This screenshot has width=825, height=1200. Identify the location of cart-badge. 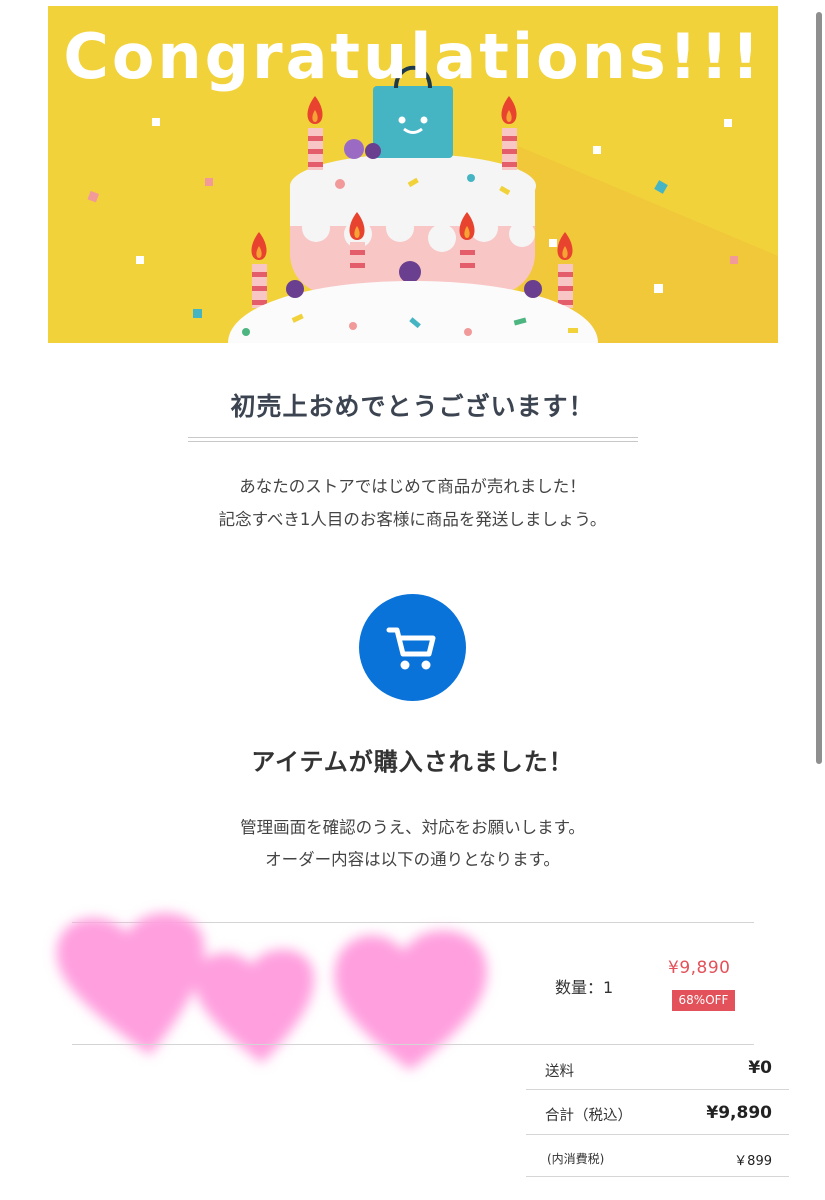
(412, 647).